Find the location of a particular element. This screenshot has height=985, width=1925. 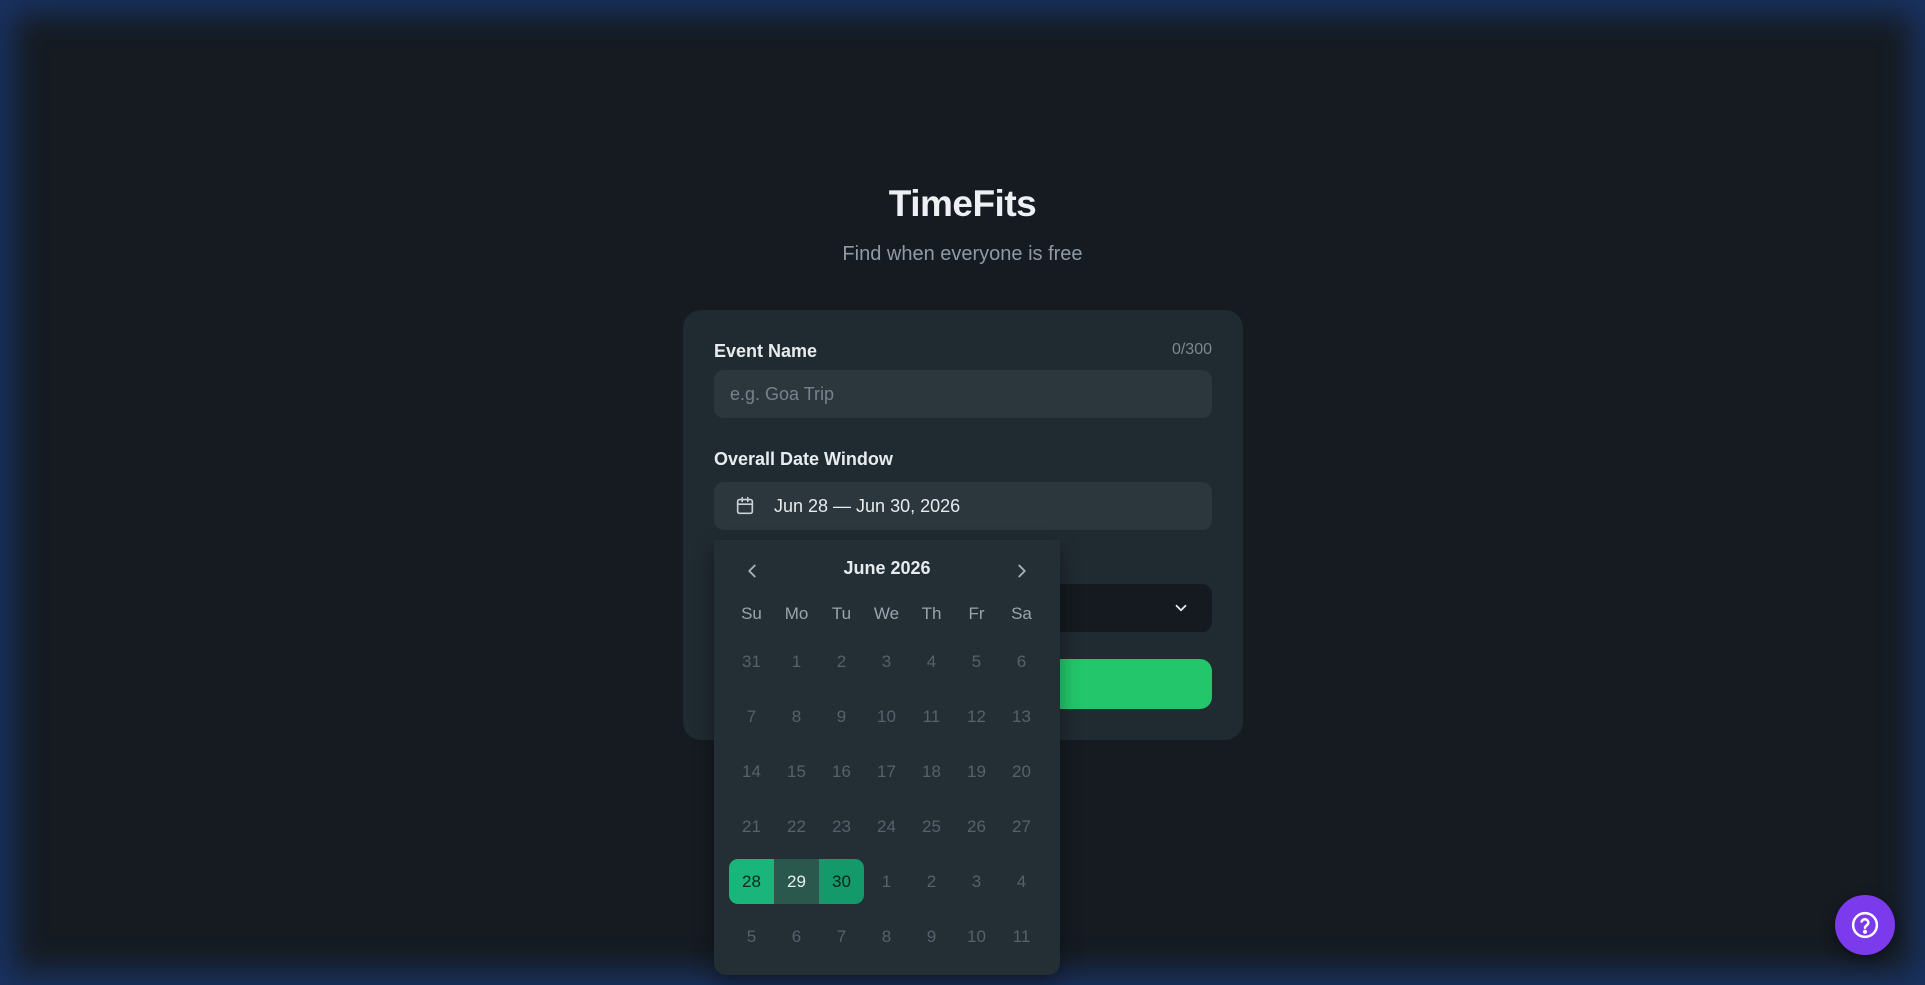

help-icon is located at coordinates (1865, 925).